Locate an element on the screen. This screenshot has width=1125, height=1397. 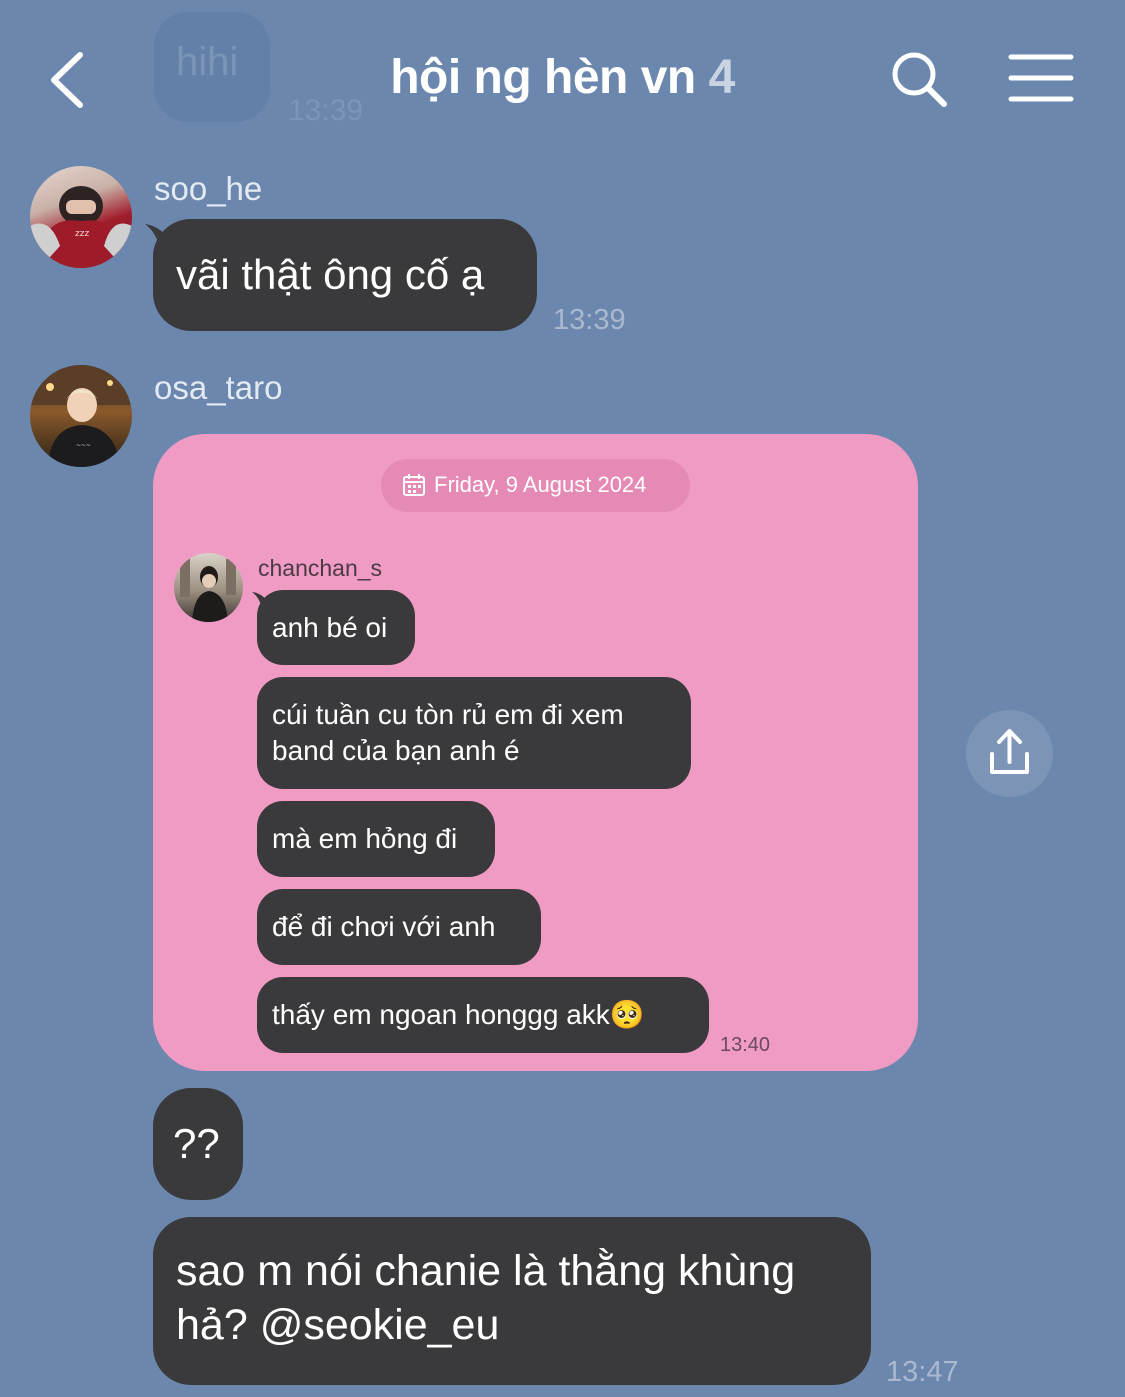
chat-title: hội ng hèn vn 4 is located at coordinates (562, 77).